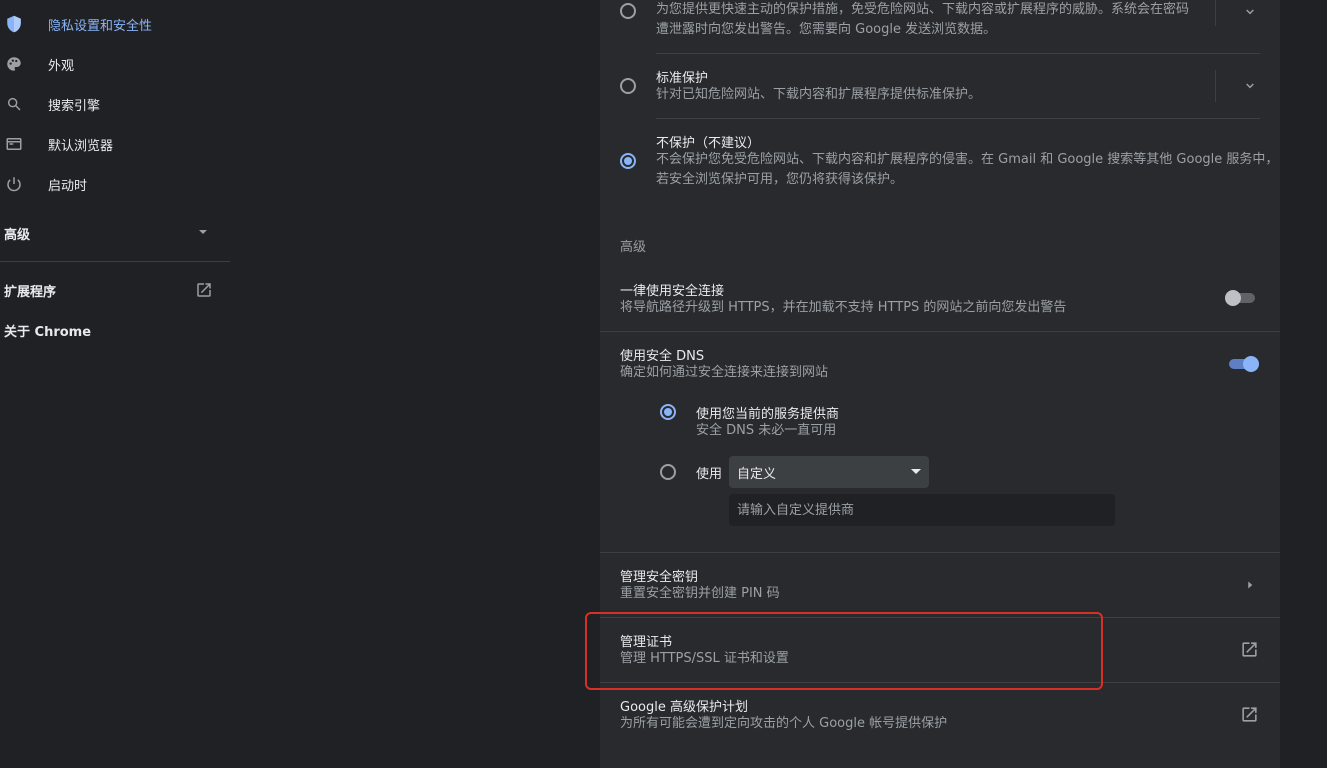 The height and width of the screenshot is (768, 1327). I want to click on palette-icon, so click(14, 64).